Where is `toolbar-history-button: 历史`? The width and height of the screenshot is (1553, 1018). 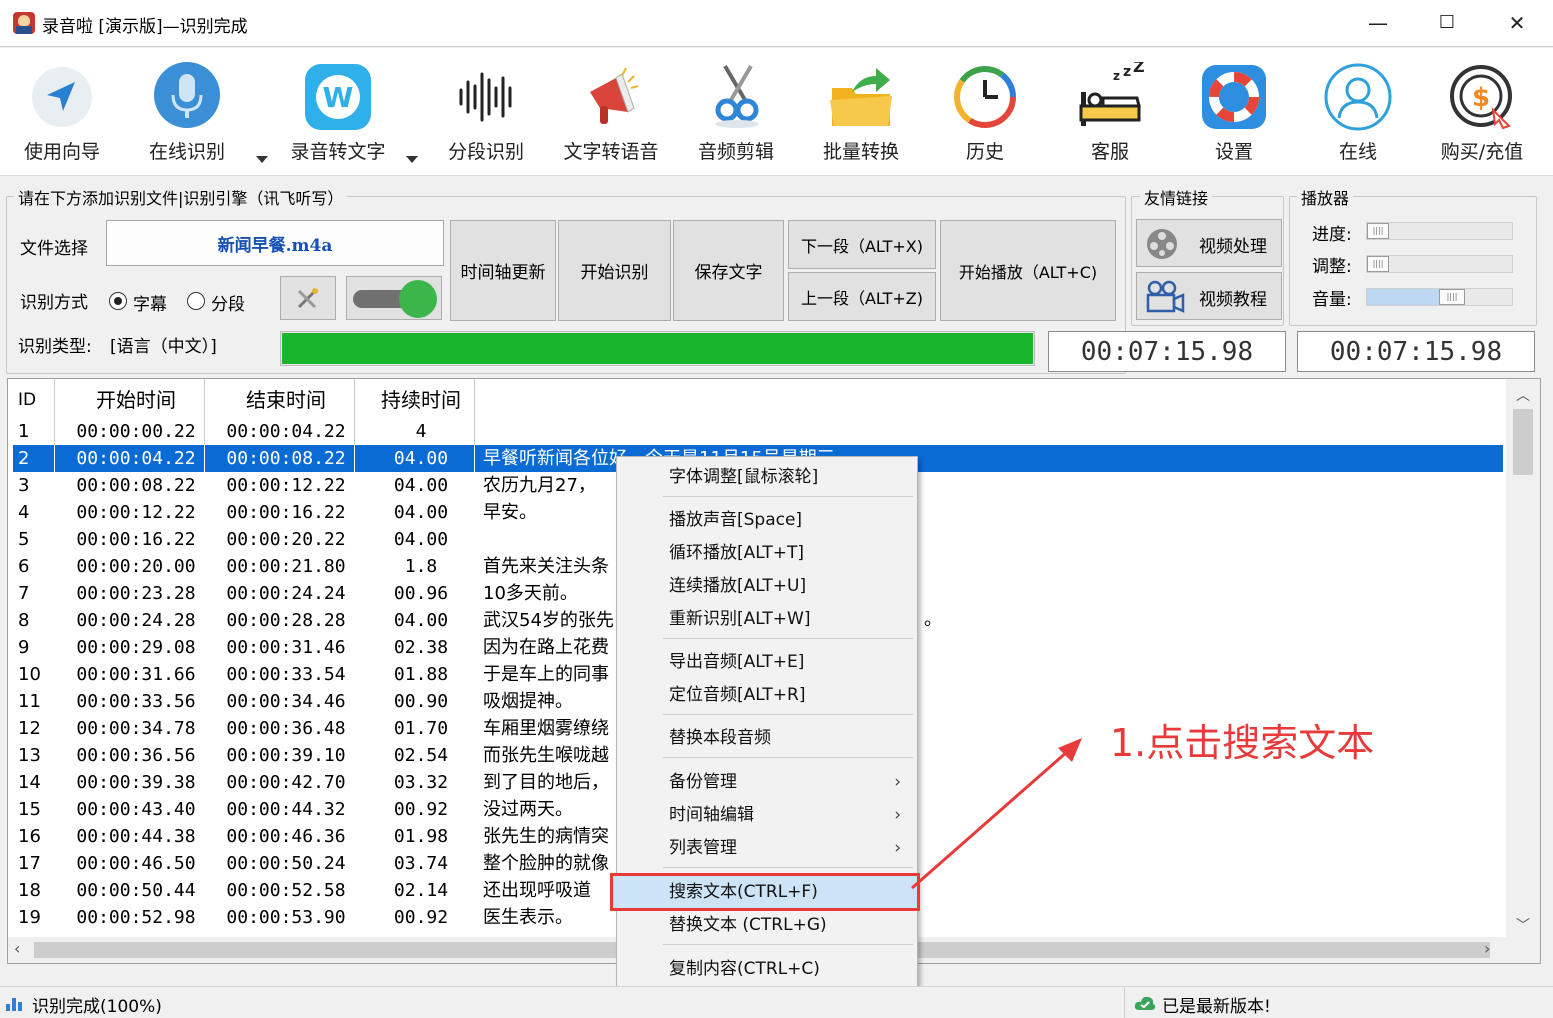
toolbar-history-button: 历史 is located at coordinates (985, 112).